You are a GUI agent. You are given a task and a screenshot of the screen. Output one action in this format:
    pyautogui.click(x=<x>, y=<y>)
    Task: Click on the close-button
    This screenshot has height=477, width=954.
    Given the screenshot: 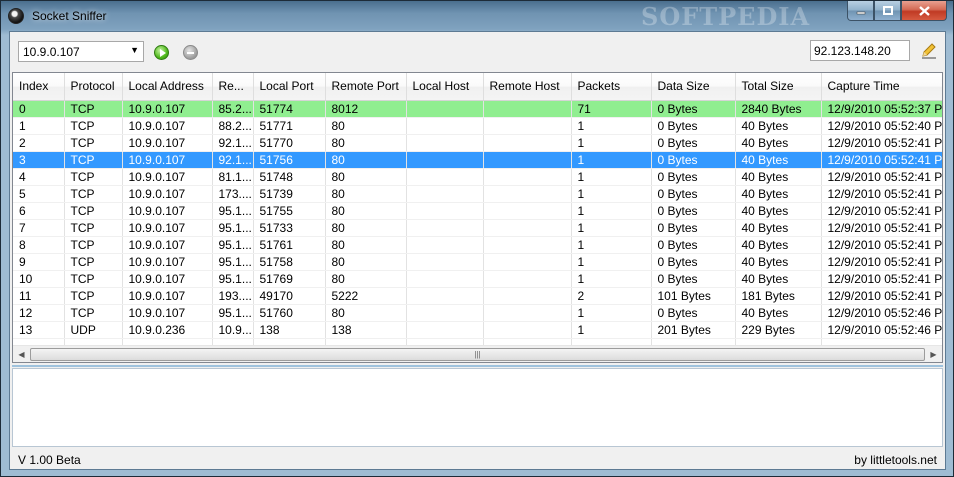 What is the action you would take?
    pyautogui.click(x=924, y=11)
    